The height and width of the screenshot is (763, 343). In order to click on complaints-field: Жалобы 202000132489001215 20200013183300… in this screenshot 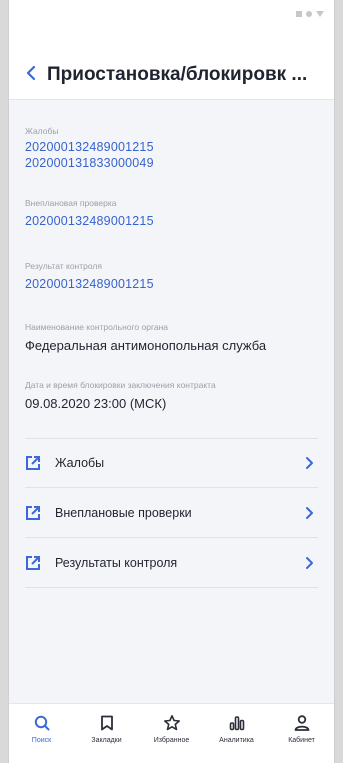, I will do `click(171, 148)`.